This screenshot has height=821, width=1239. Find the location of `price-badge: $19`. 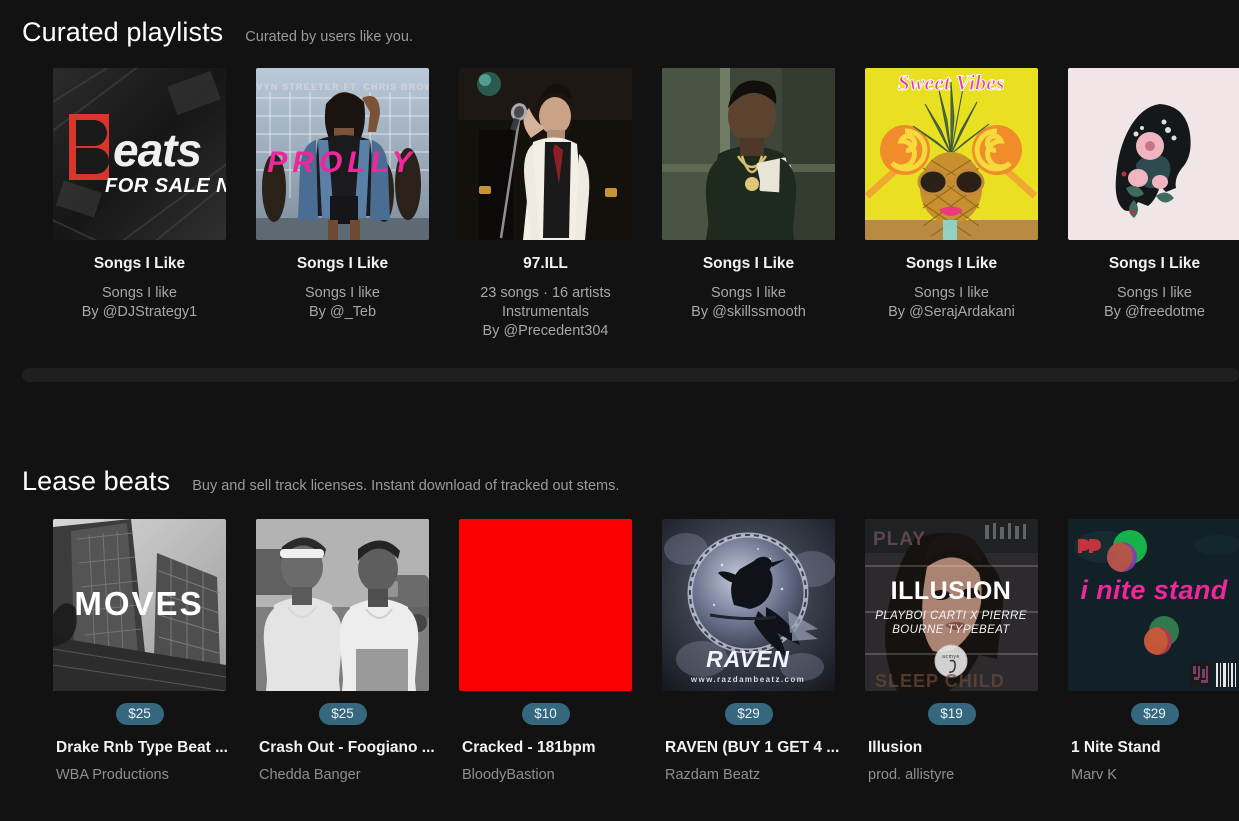

price-badge: $19 is located at coordinates (951, 714).